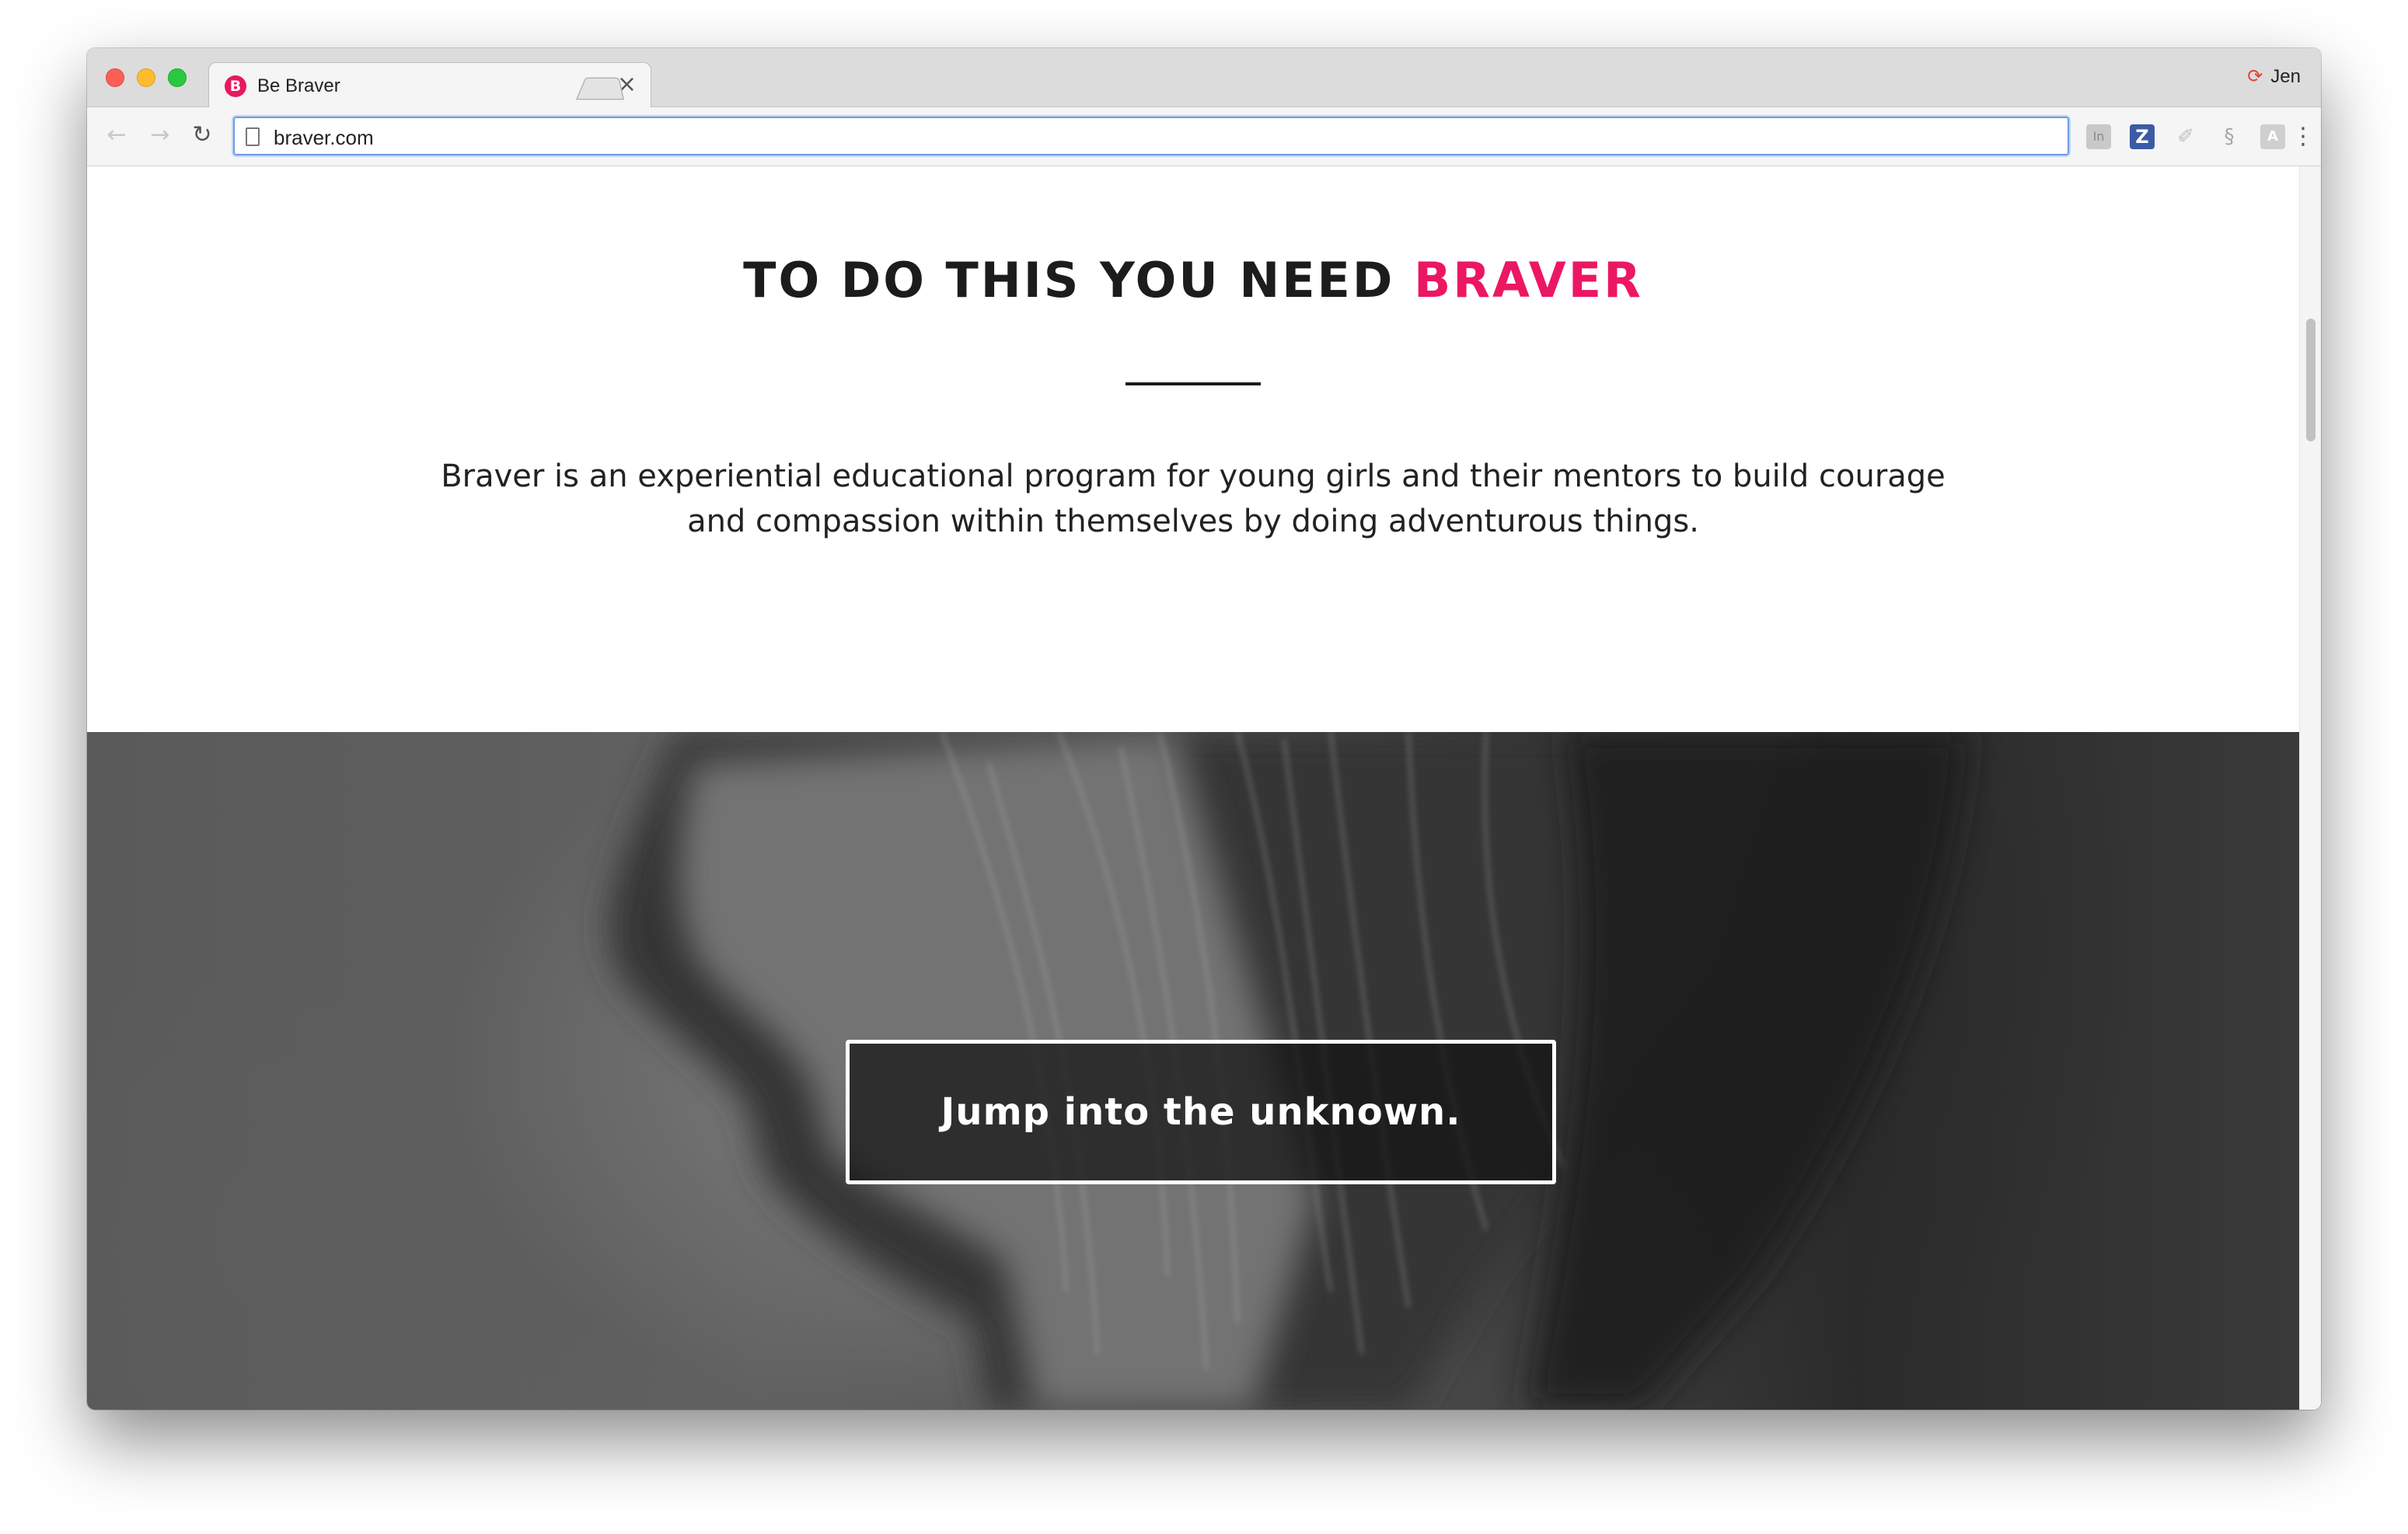  What do you see at coordinates (324, 138) in the screenshot?
I see `address-bar-url: braver.com` at bounding box center [324, 138].